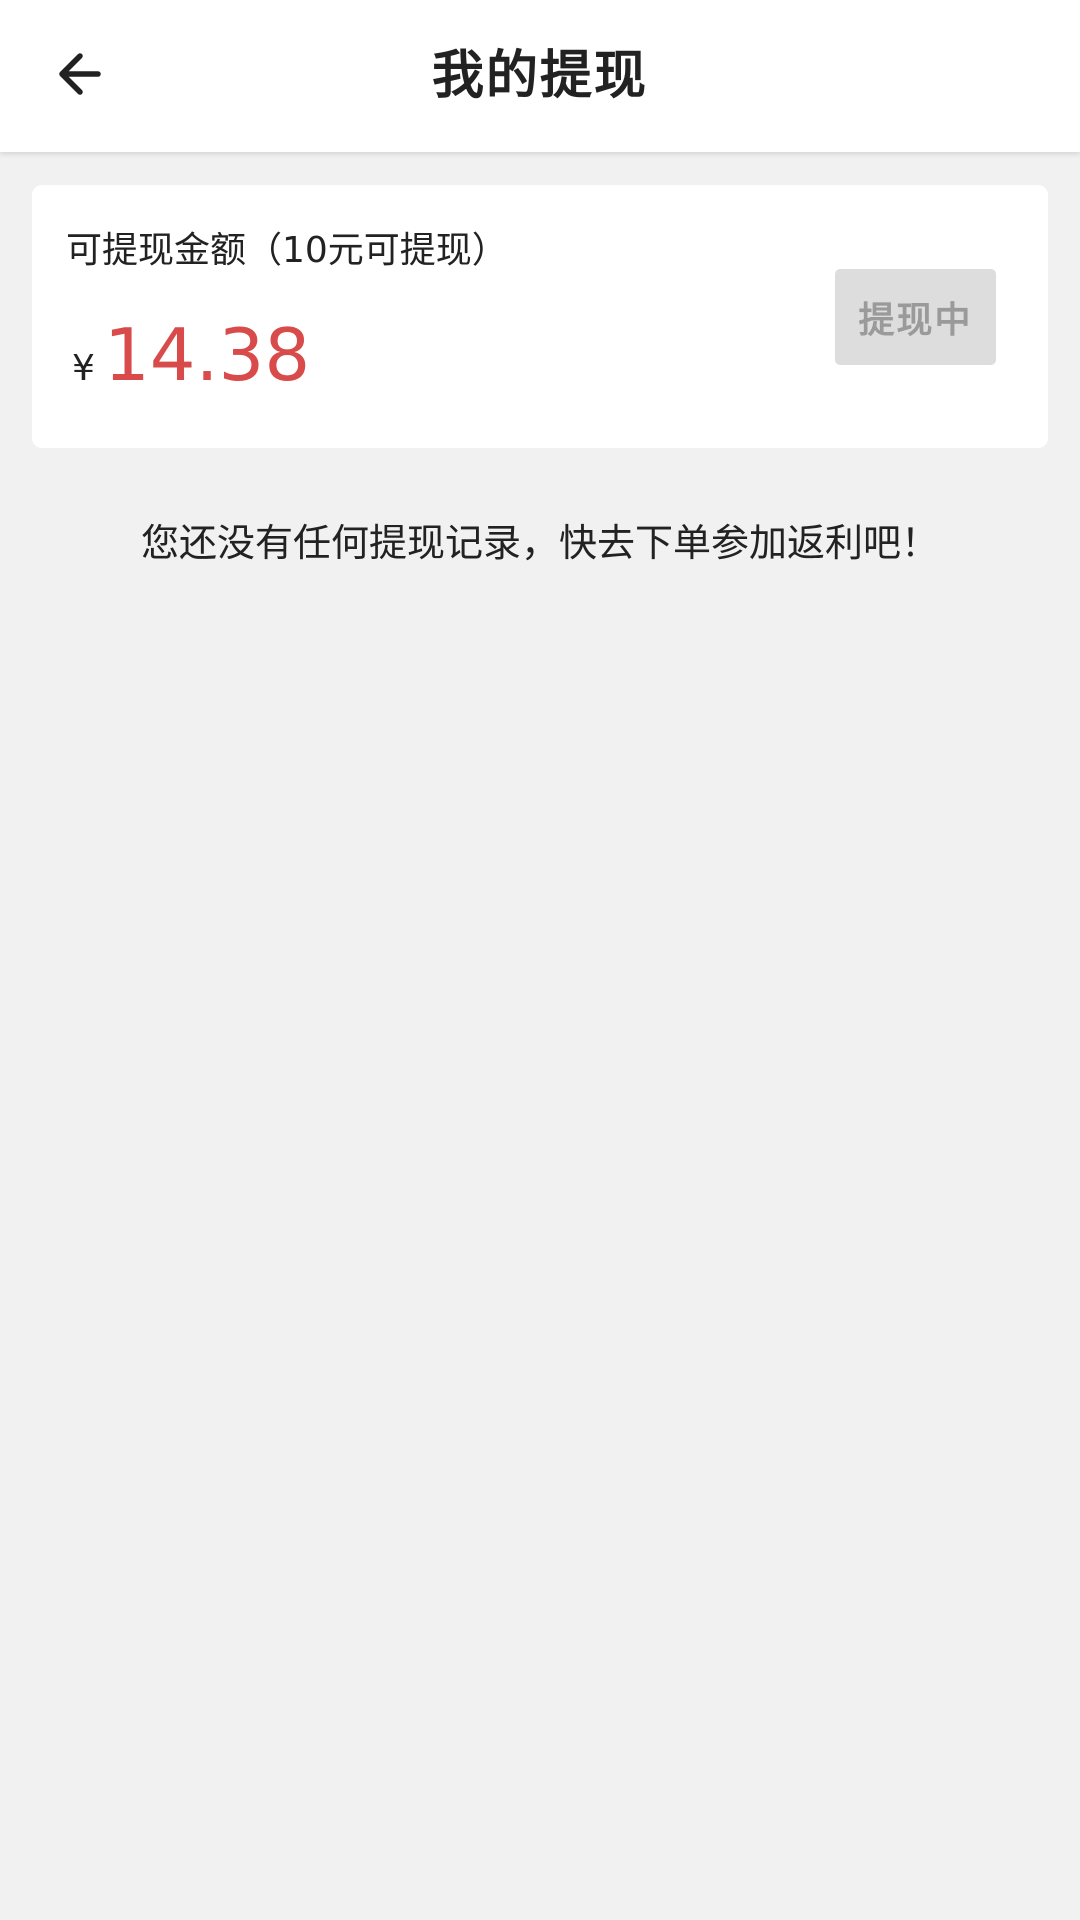 Image resolution: width=1080 pixels, height=1920 pixels. I want to click on page-title: 我的提现, so click(539, 76).